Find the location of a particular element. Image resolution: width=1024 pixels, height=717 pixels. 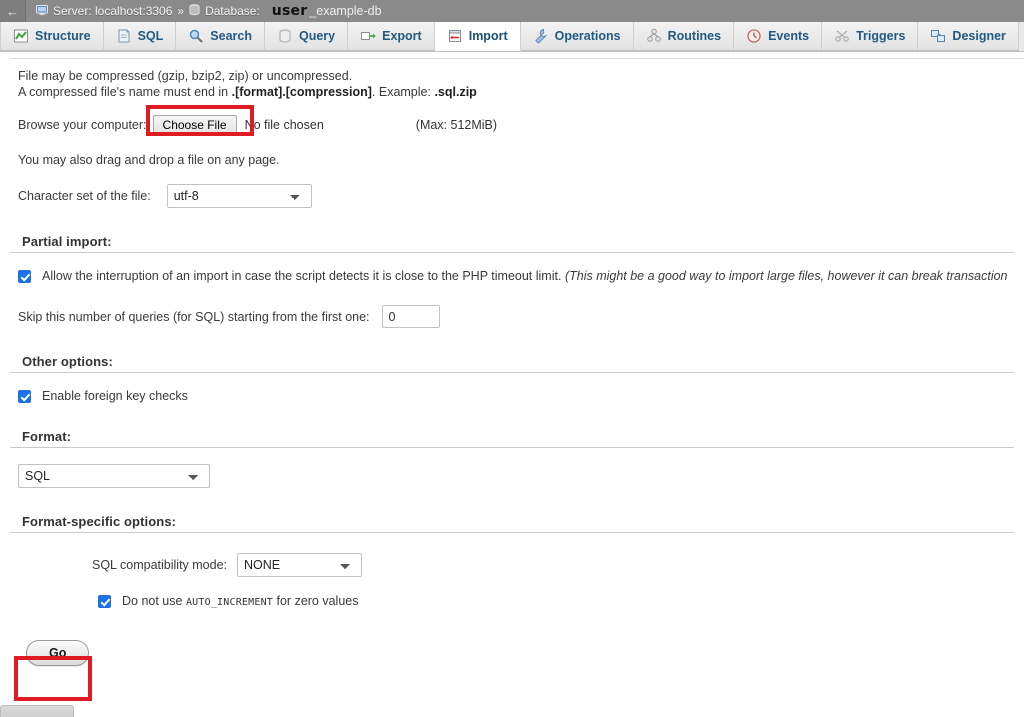

breadcrumb-database-label: Database: is located at coordinates (232, 11).